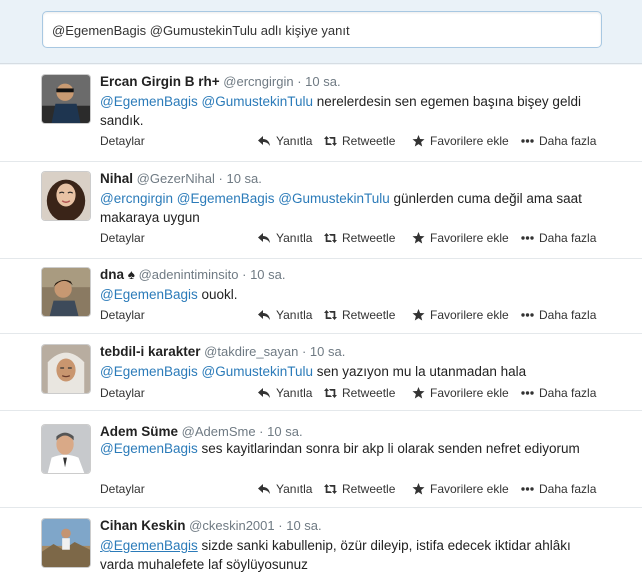 The image size is (642, 576). What do you see at coordinates (420, 371) in the screenshot?
I see `tweet-text-part: sen yazıyon mu la utanmadan hala` at bounding box center [420, 371].